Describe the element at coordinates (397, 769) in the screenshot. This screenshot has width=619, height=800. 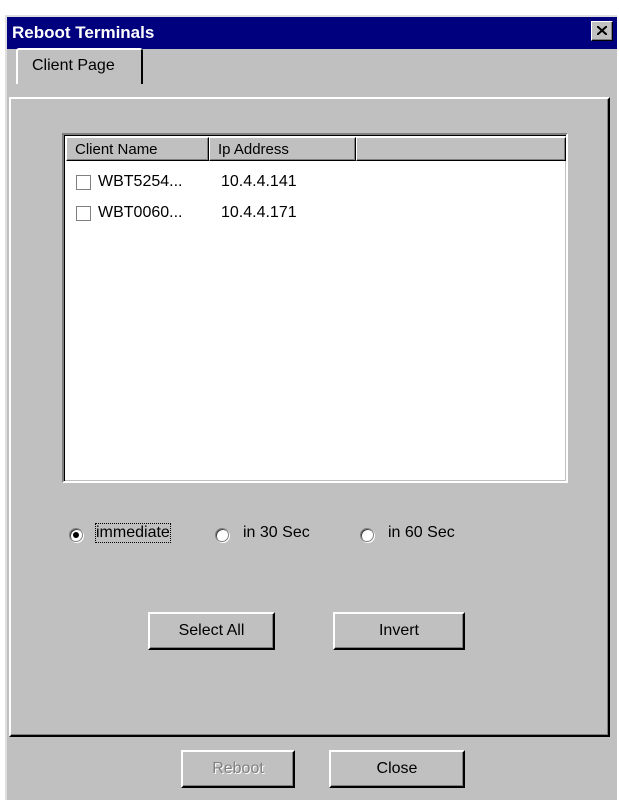
I see `close-button: Close` at that location.